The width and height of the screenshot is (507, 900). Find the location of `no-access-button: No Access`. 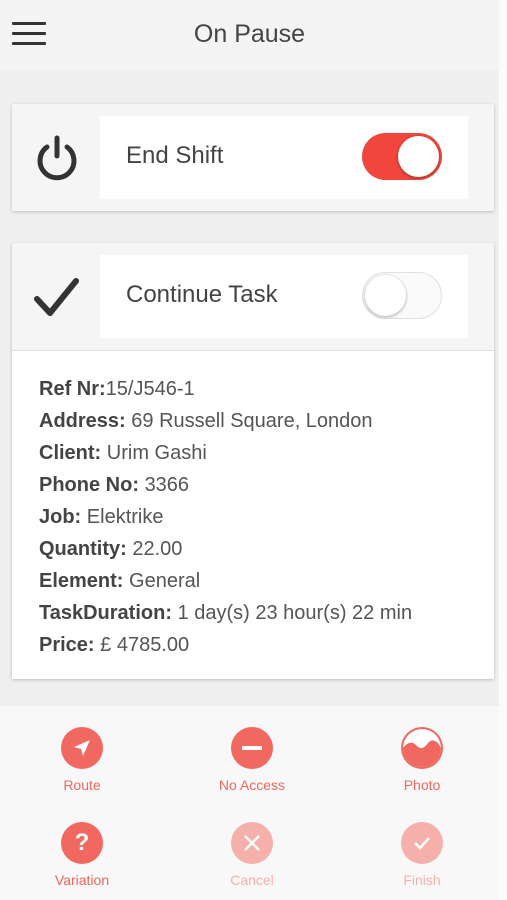

no-access-button: No Access is located at coordinates (252, 760).